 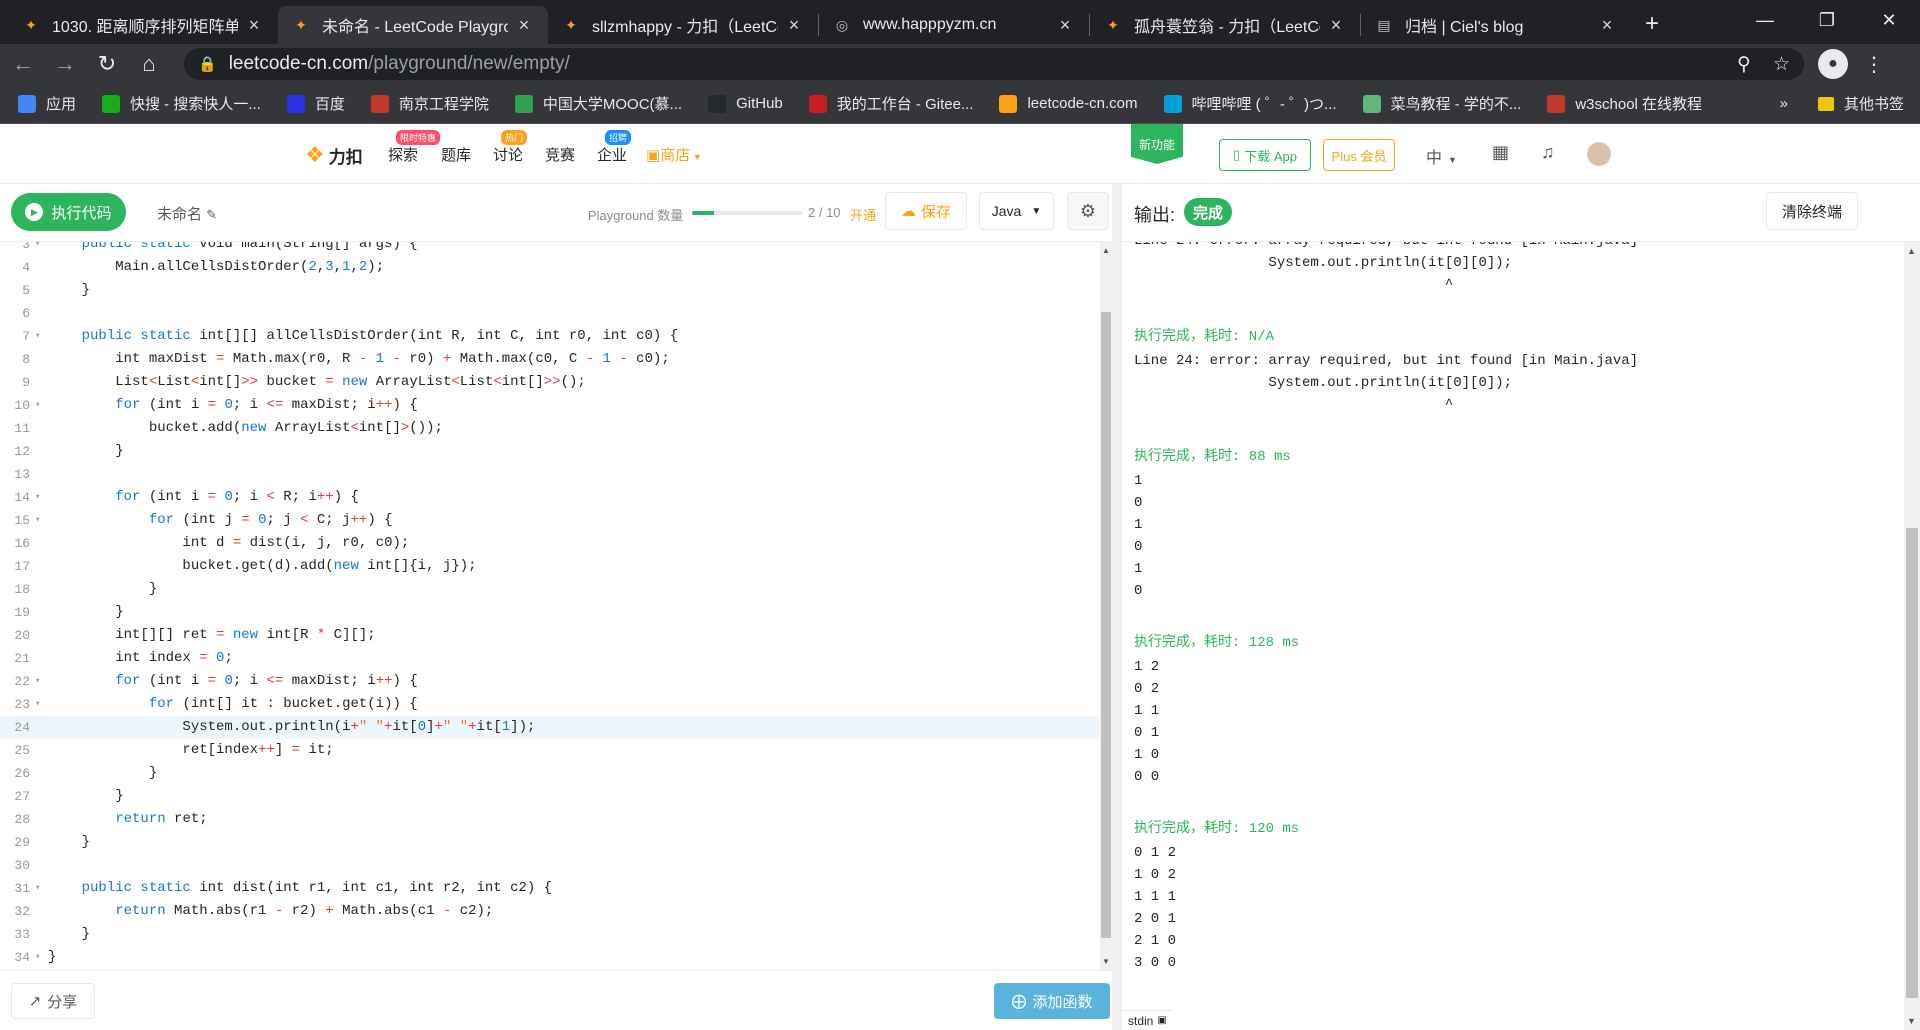 What do you see at coordinates (1157, 144) in the screenshot?
I see `new-feature-ribbon: 新功能` at bounding box center [1157, 144].